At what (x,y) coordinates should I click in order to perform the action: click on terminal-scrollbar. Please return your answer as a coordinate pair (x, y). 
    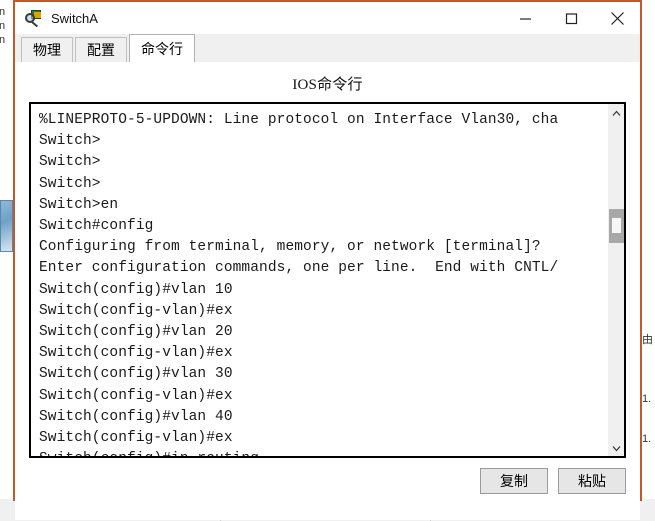
    Looking at the image, I should click on (615, 280).